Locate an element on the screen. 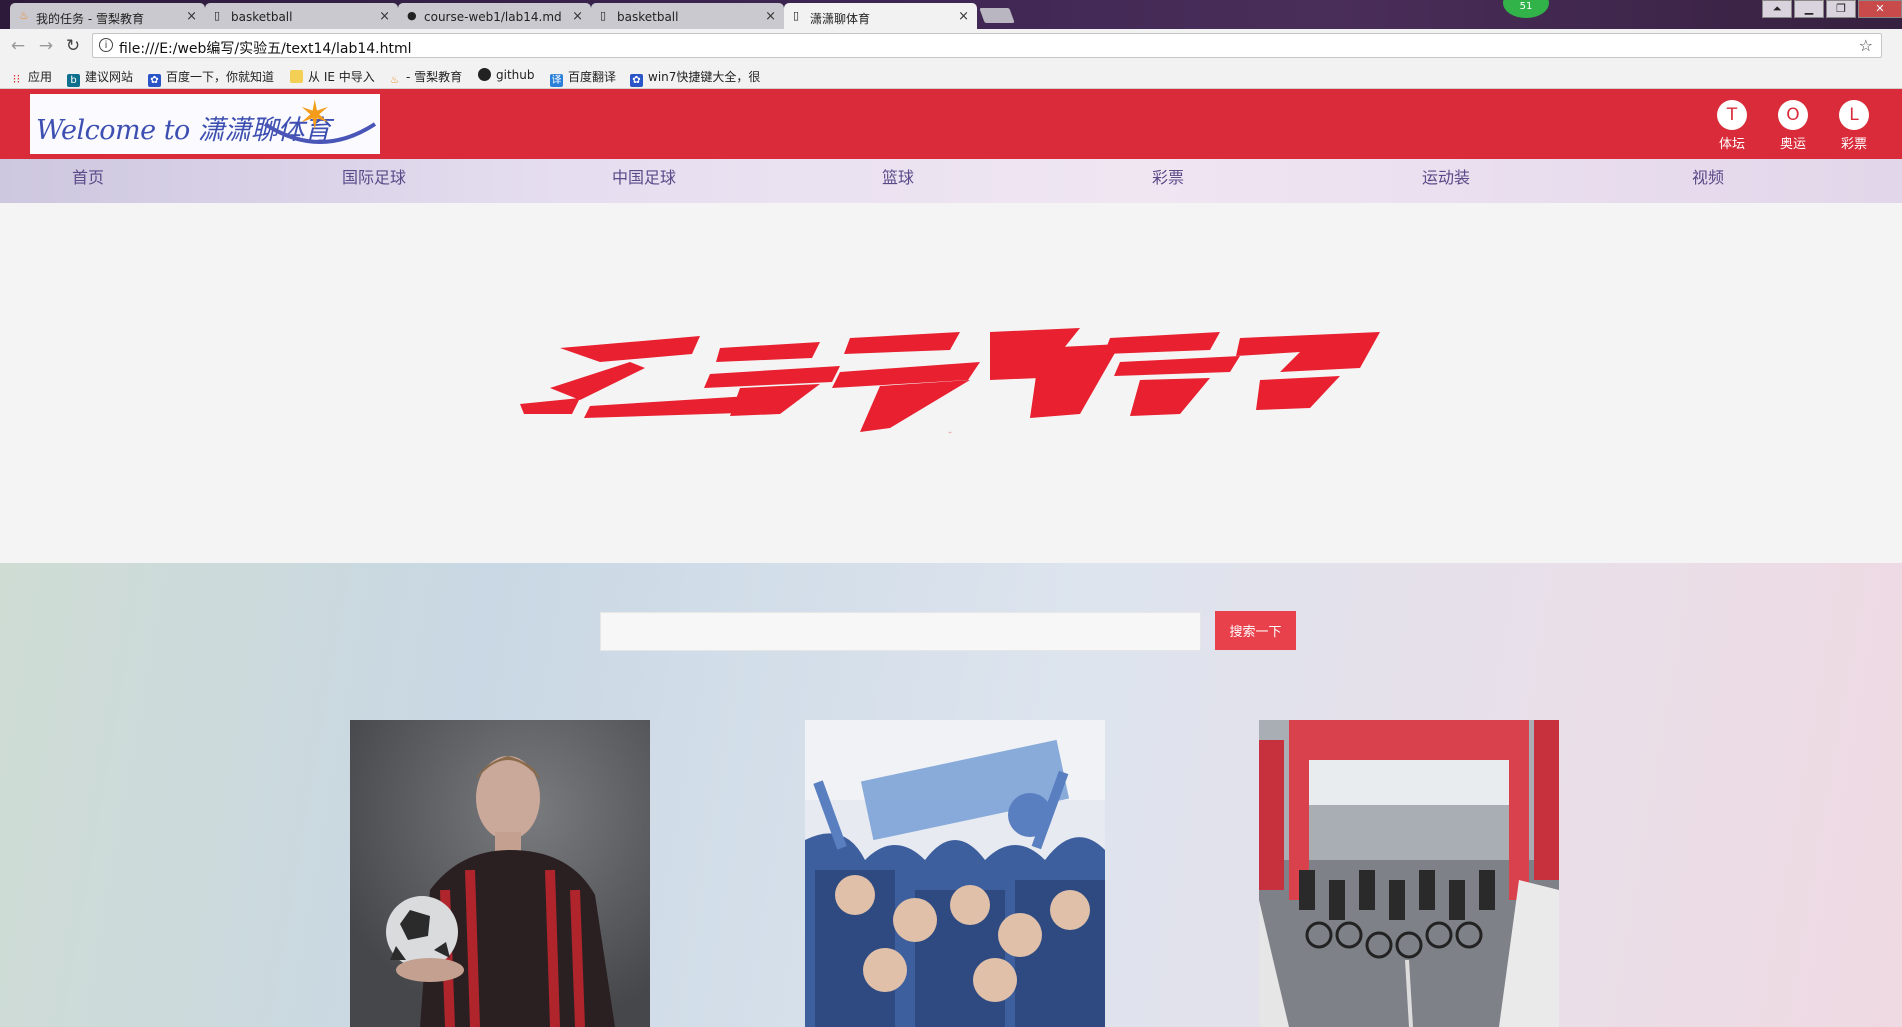  notification-badge: 51 is located at coordinates (1526, 9).